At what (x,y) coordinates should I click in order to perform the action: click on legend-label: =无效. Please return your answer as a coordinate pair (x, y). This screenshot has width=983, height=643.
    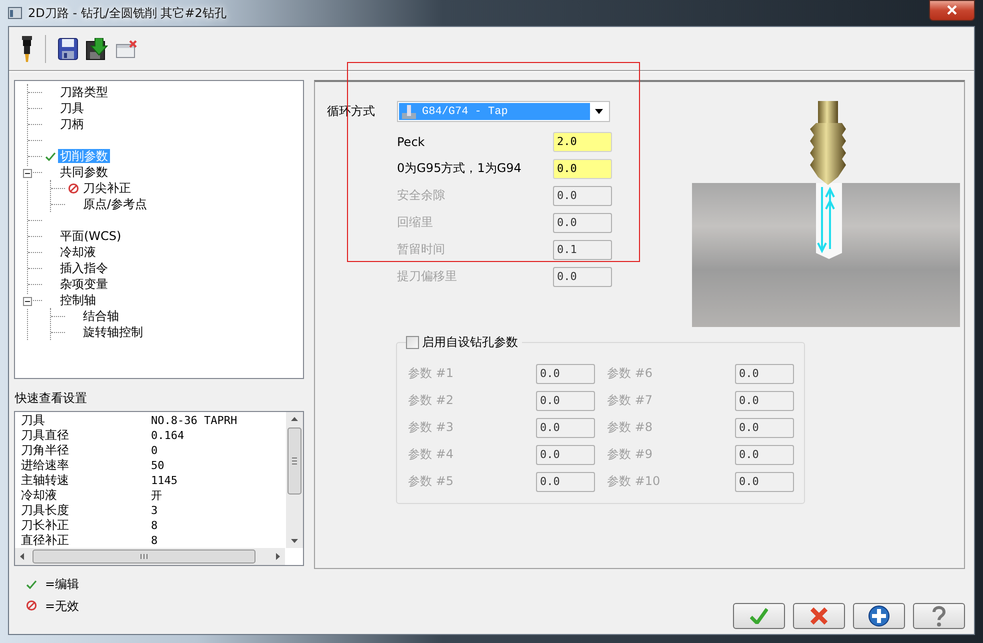
    Looking at the image, I should click on (62, 606).